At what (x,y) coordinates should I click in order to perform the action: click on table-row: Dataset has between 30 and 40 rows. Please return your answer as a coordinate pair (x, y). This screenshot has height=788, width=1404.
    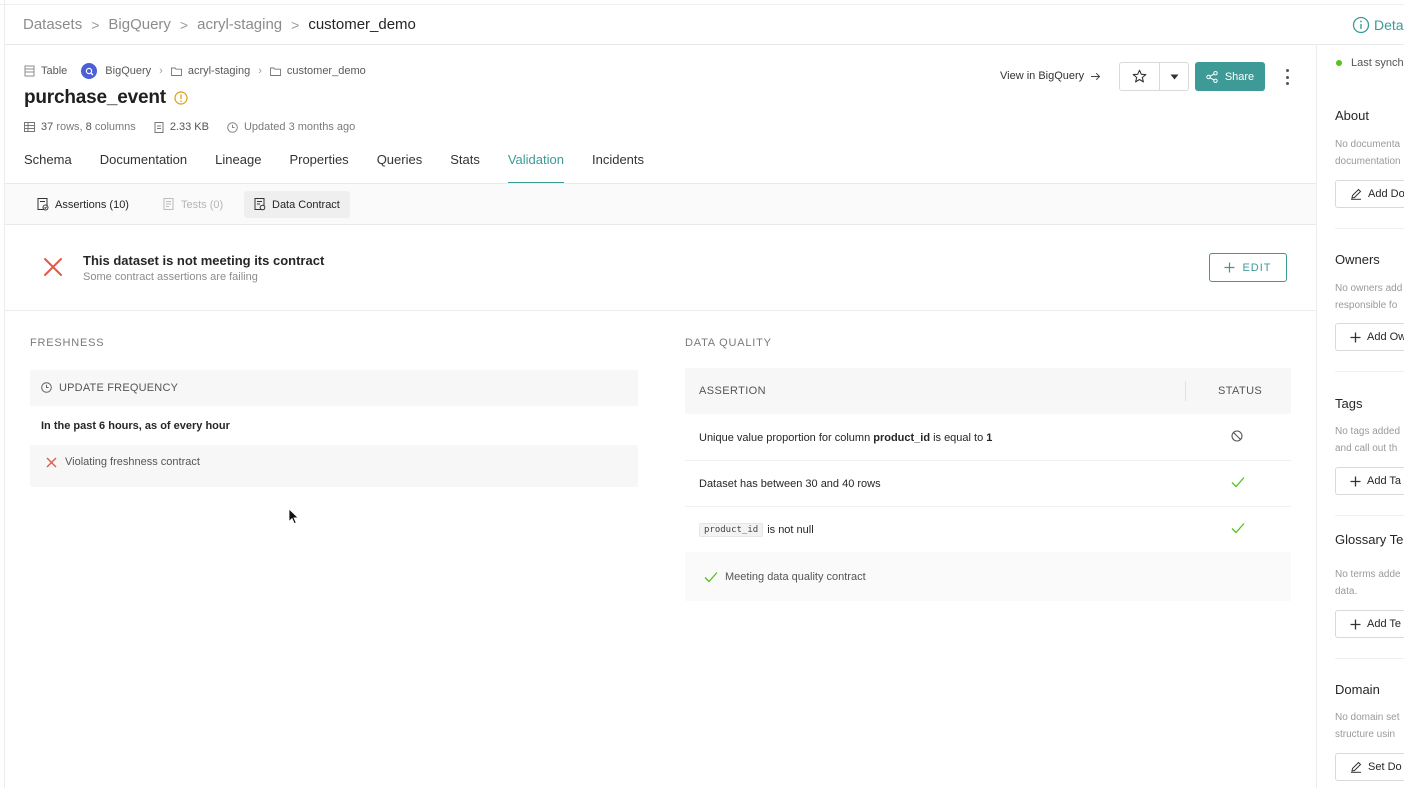
    Looking at the image, I should click on (988, 484).